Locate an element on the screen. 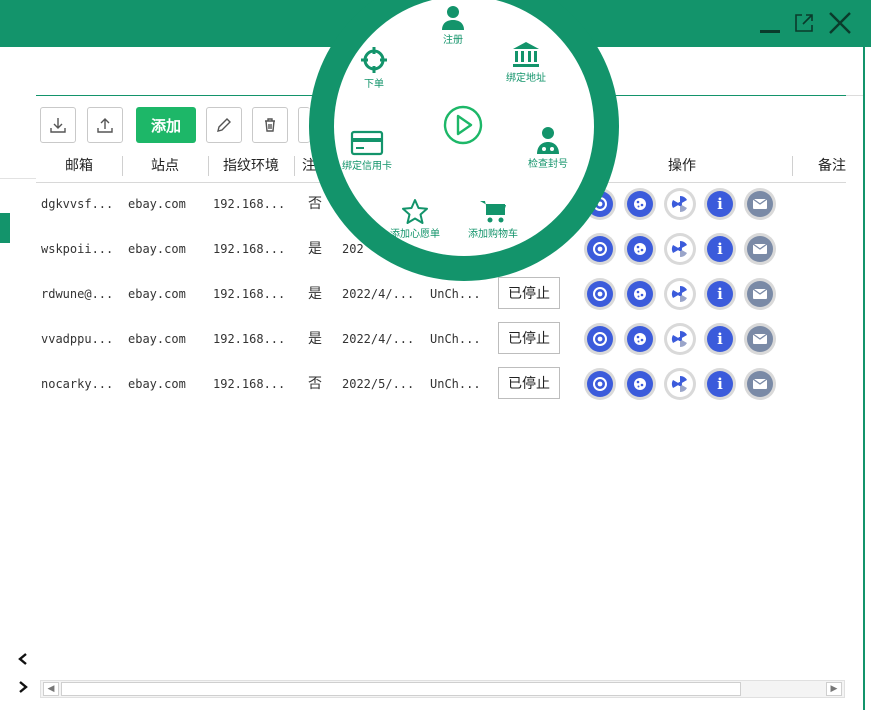 Image resolution: width=871 pixels, height=710 pixels. radial-item-add-cart: 添加购物车 is located at coordinates (493, 219).